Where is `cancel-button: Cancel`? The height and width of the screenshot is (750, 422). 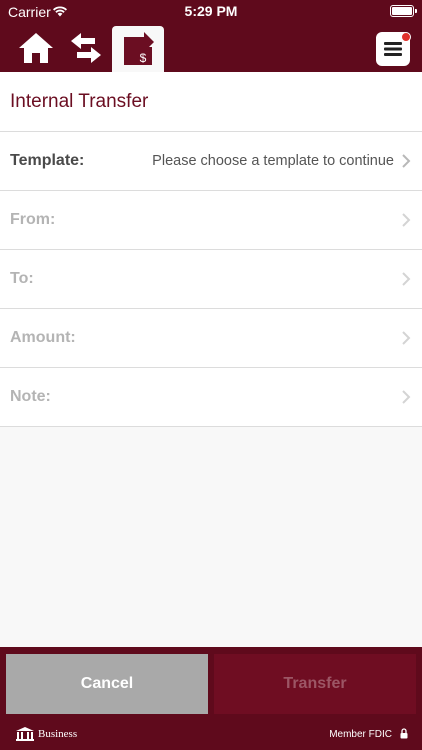
cancel-button: Cancel is located at coordinates (107, 684).